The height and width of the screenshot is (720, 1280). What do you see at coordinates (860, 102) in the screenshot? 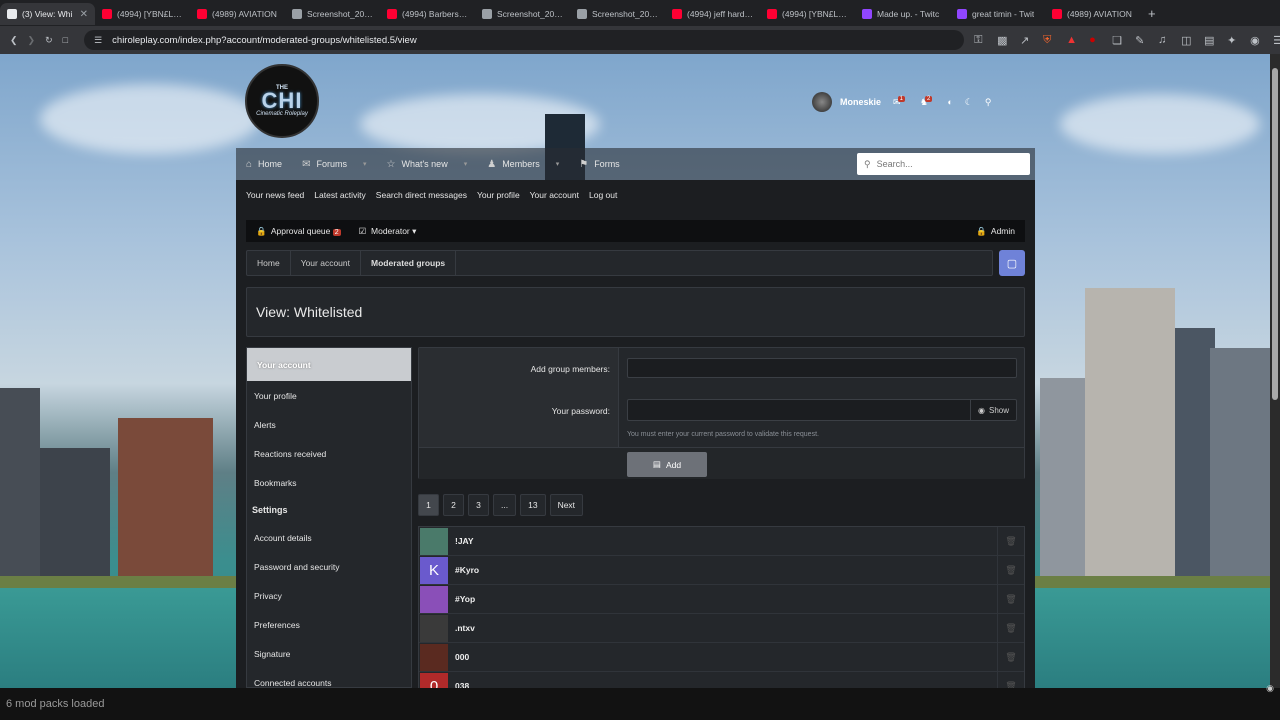
I see `username-link: Moneskie` at bounding box center [860, 102].